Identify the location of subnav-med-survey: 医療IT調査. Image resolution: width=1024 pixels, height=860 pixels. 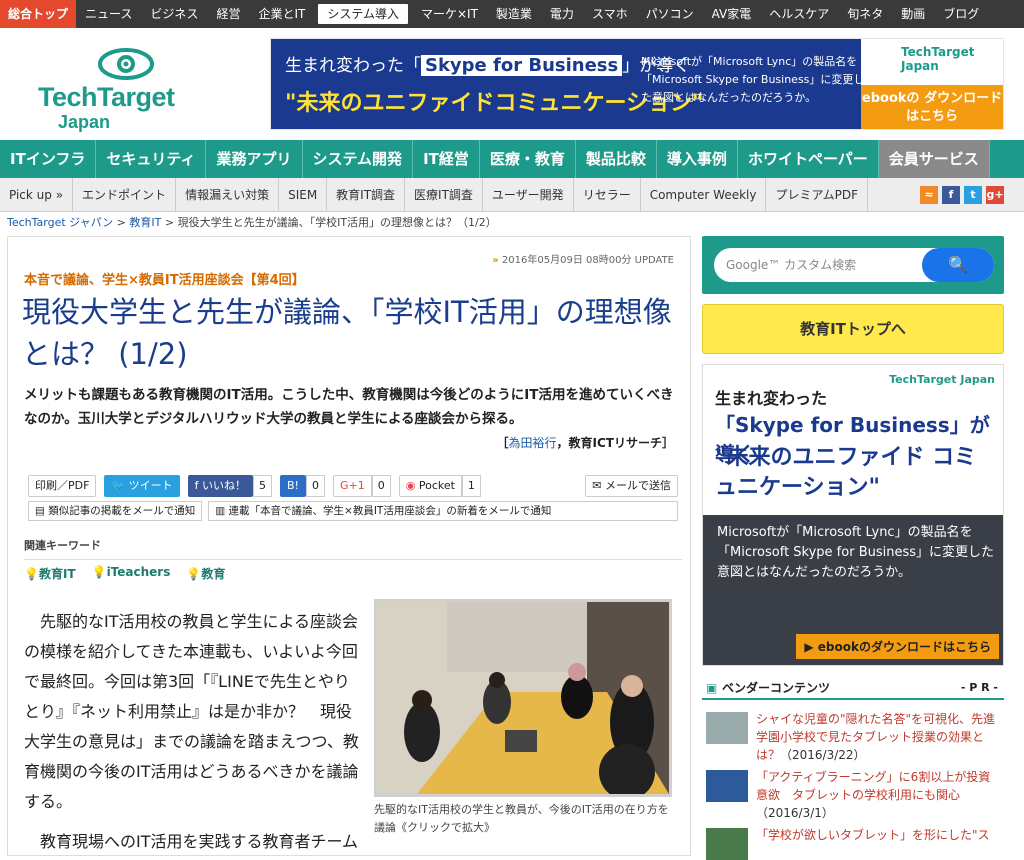
(444, 194).